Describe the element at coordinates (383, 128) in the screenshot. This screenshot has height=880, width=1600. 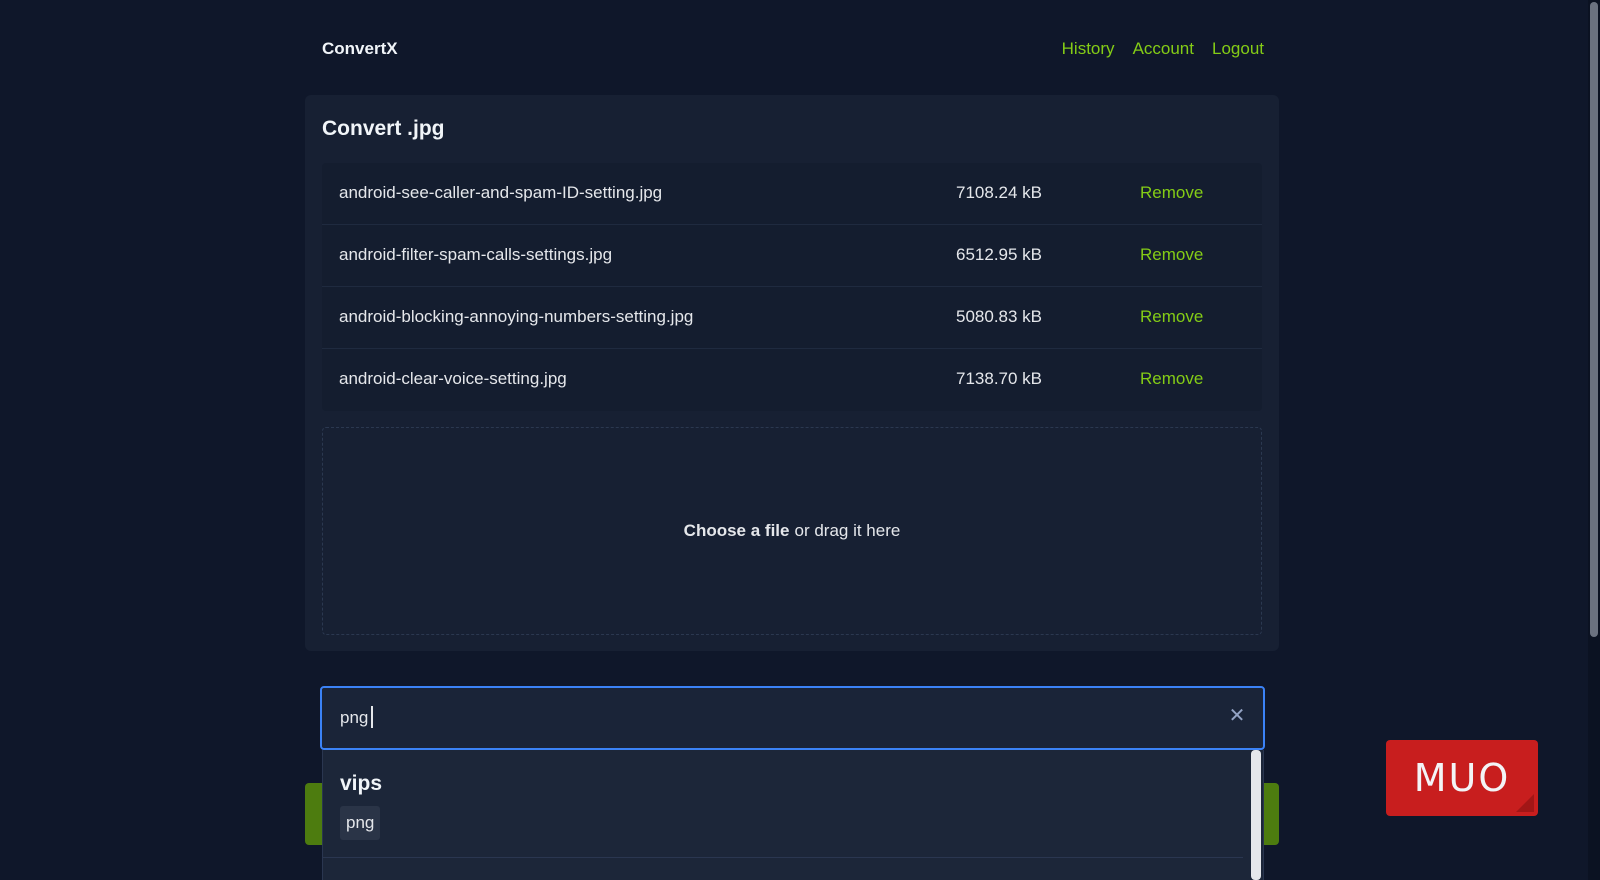
I see `card-title: Convert .jpg` at that location.